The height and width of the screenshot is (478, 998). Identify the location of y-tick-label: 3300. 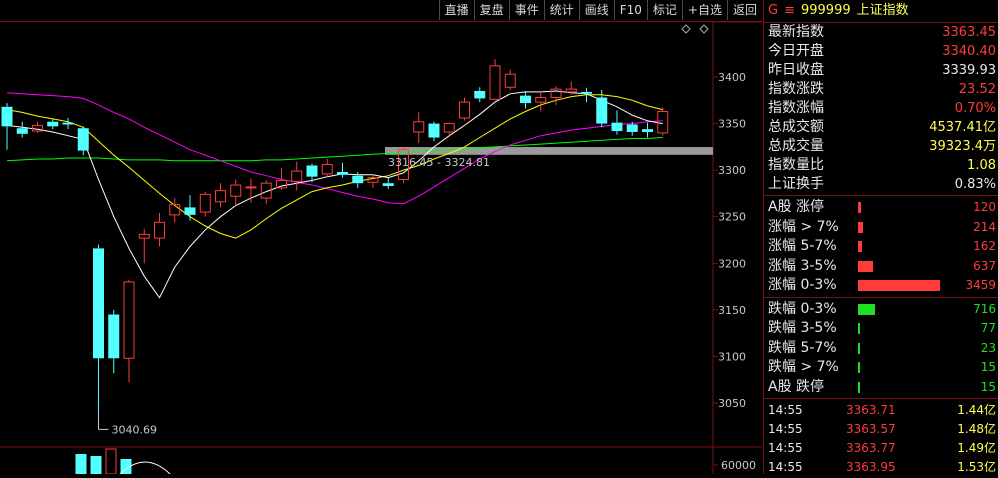
(732, 170).